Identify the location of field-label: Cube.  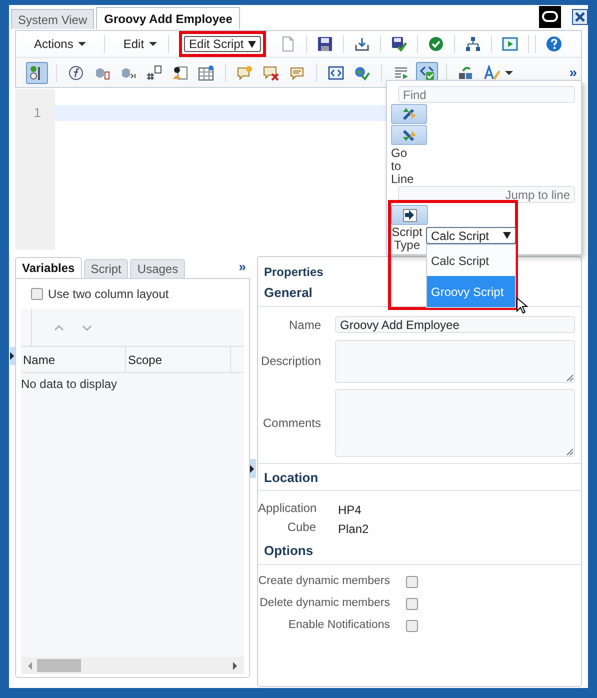
(301, 527).